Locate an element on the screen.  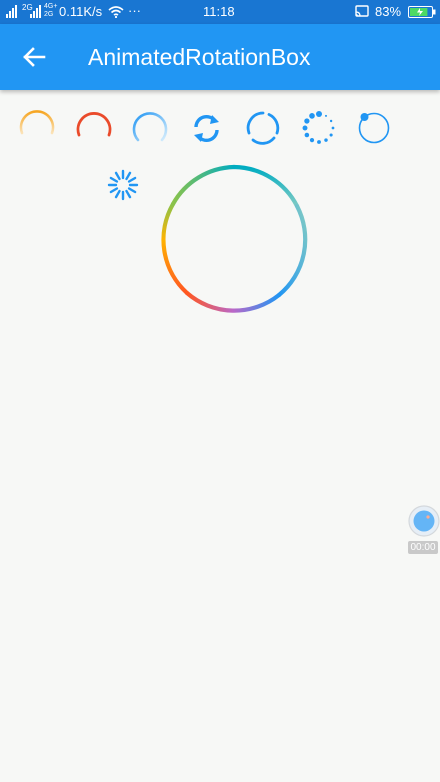
app-bar: AnimatedRotationBox is located at coordinates (220, 57).